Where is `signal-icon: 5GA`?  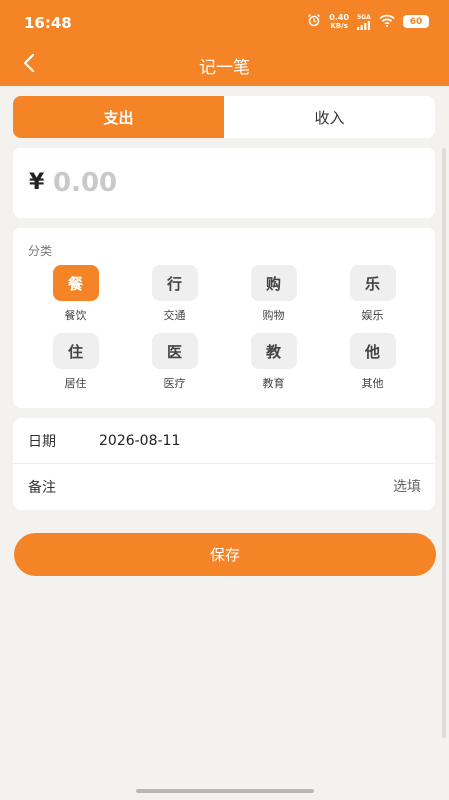 signal-icon: 5GA is located at coordinates (364, 22).